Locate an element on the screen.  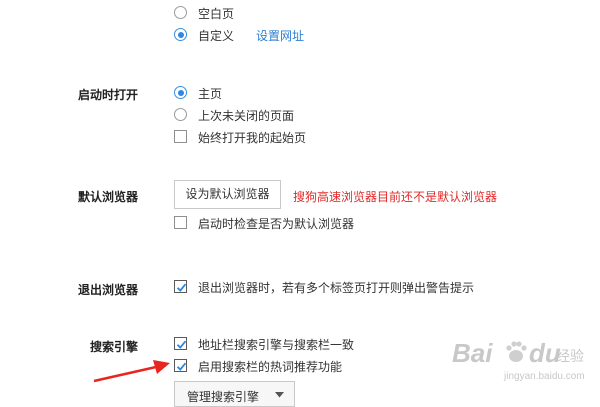
watermark-jingyan: 经验 is located at coordinates (570, 356).